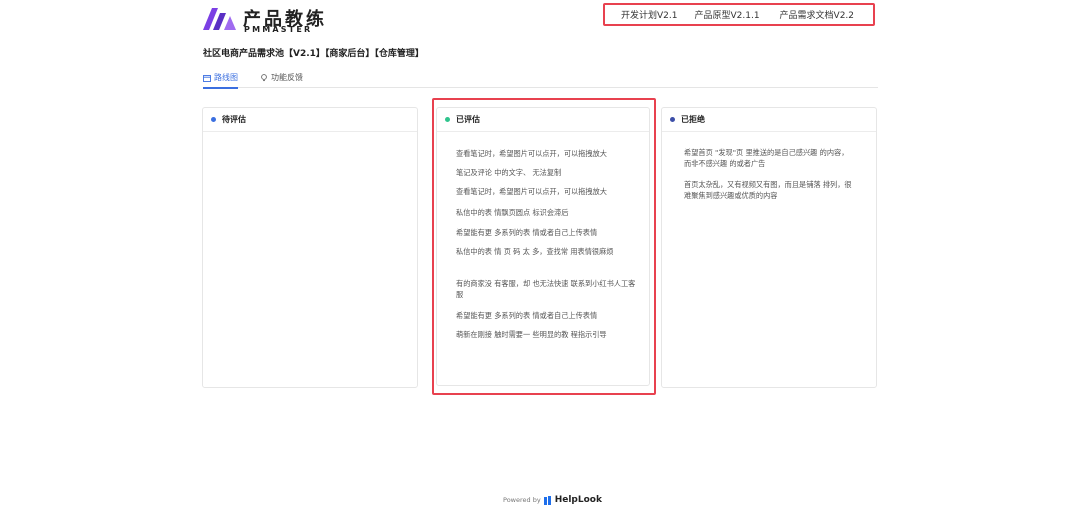  I want to click on helplook-brand: HelpLook, so click(578, 500).